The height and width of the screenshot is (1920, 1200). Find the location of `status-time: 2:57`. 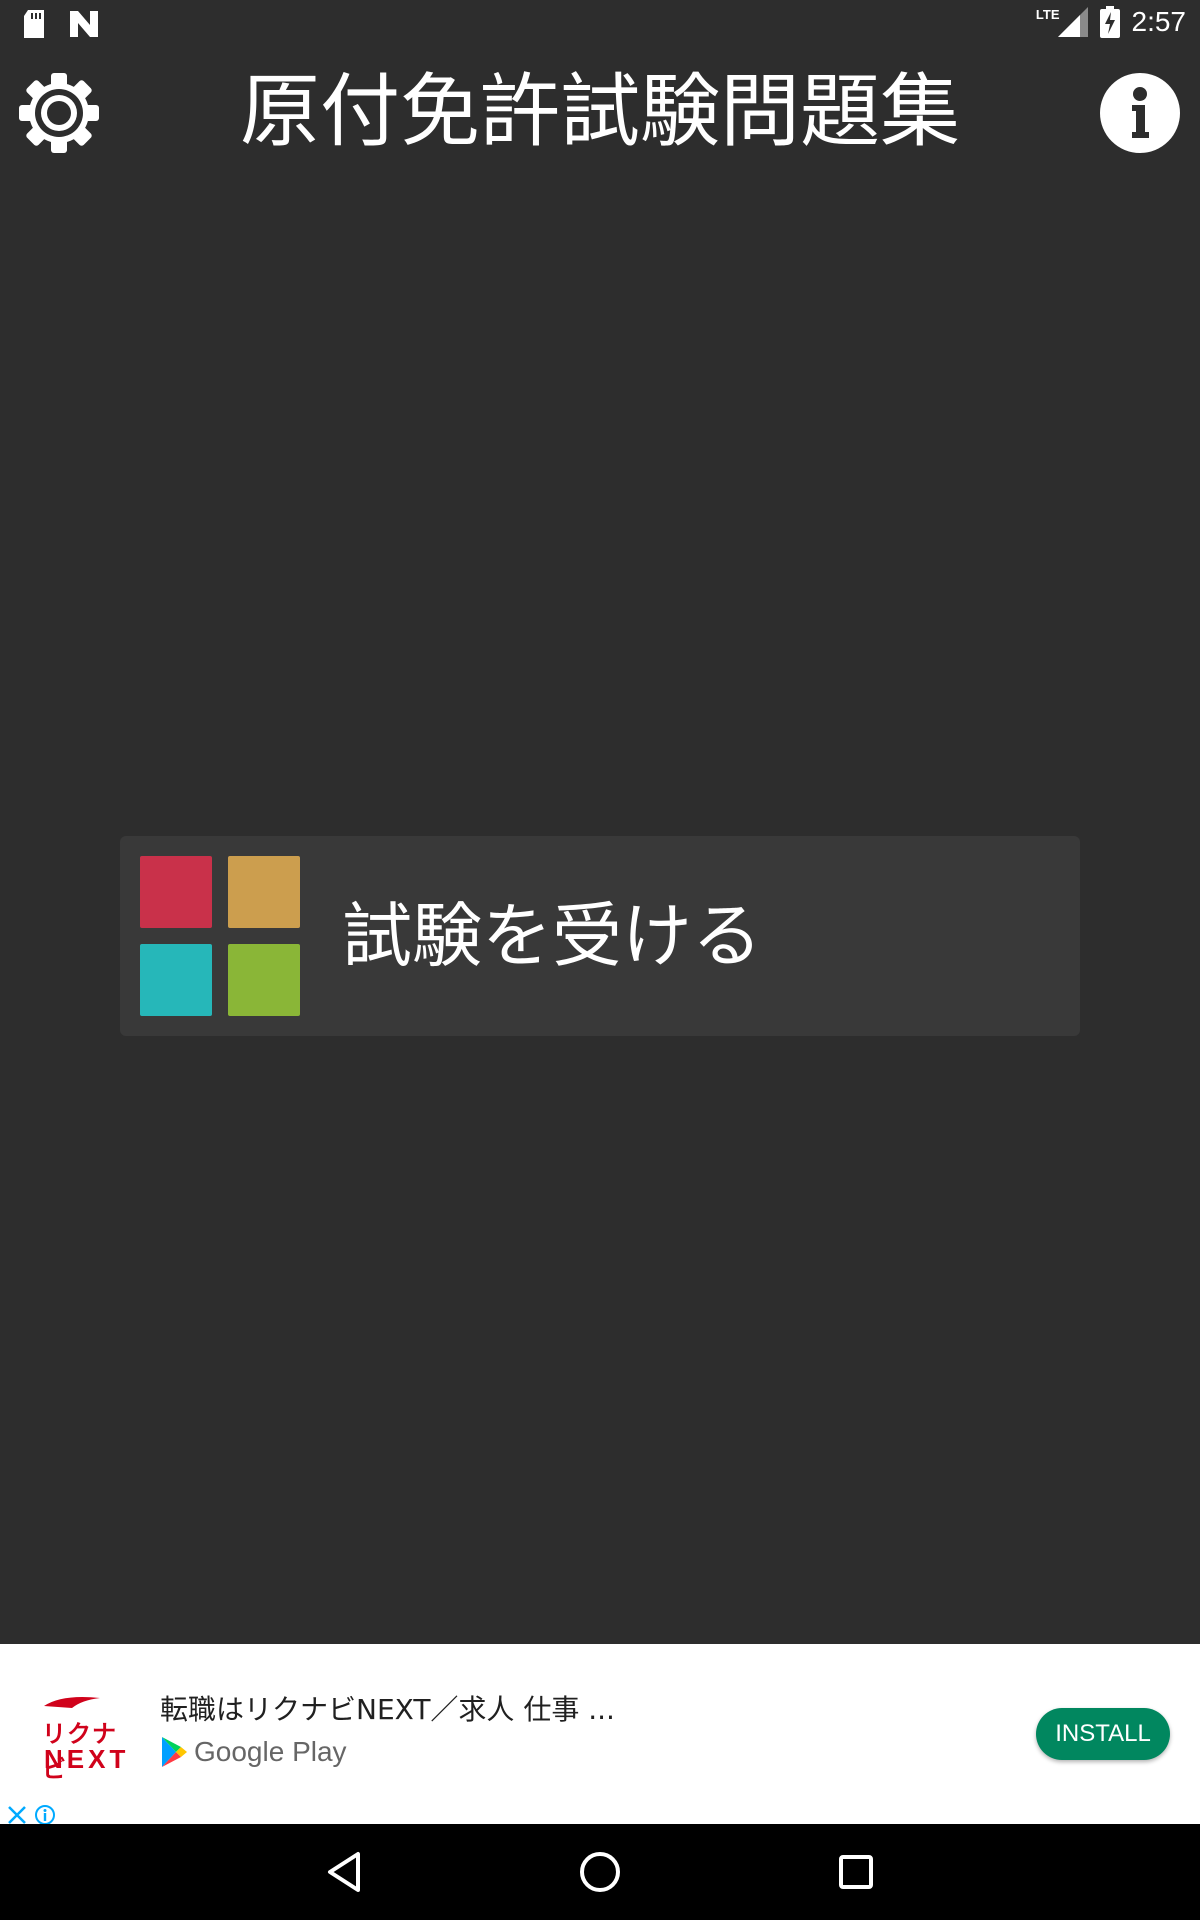

status-time: 2:57 is located at coordinates (1159, 21).